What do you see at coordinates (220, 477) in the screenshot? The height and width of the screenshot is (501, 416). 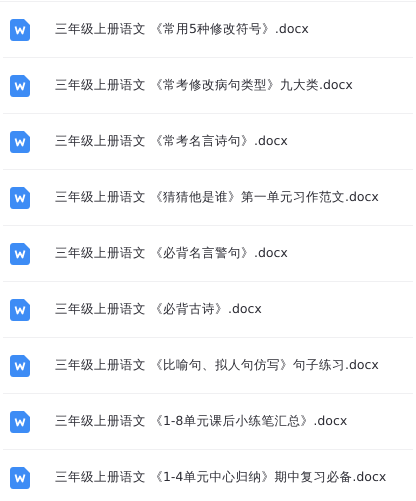 I see `file-name: 三年级上册语文 《1-4单元中心归纳》期中复习必备.docx` at bounding box center [220, 477].